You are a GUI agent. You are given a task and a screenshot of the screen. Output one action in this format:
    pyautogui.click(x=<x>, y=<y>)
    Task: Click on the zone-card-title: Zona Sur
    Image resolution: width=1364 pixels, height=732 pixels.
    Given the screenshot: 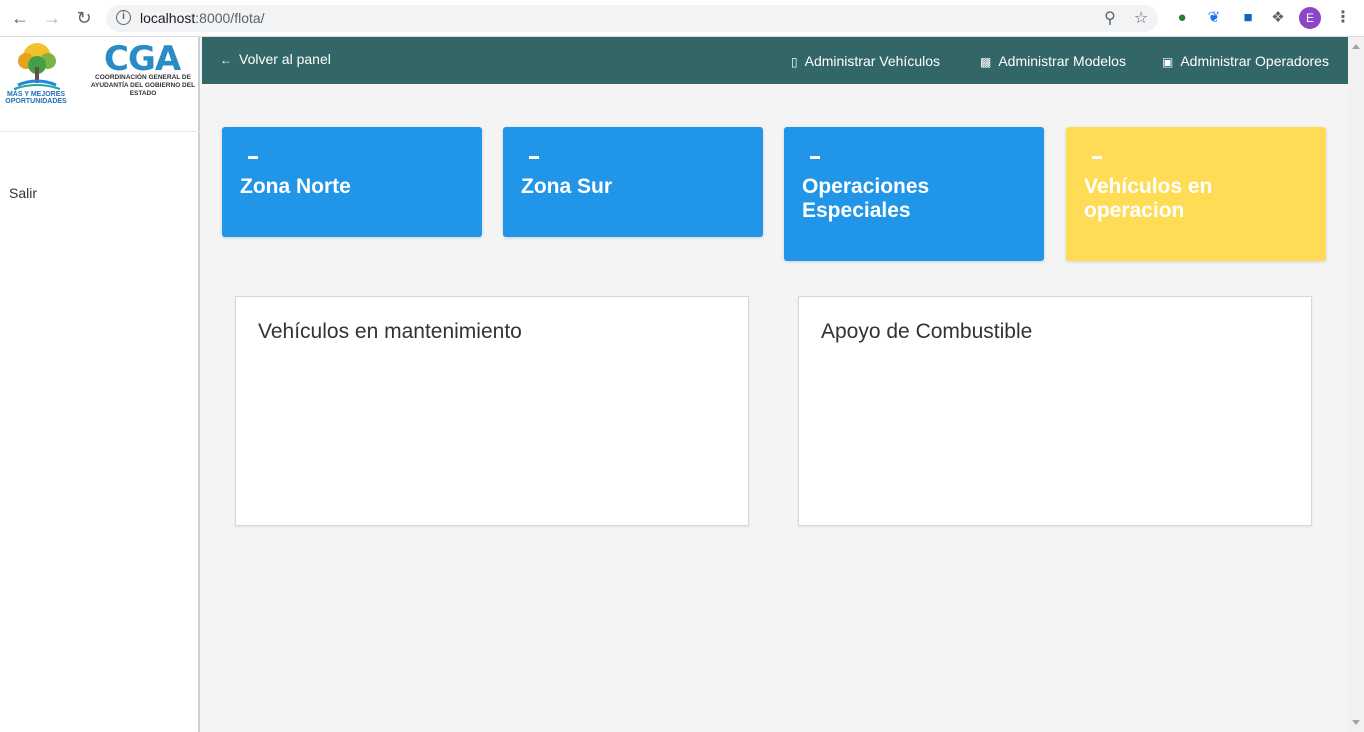 What is the action you would take?
    pyautogui.click(x=567, y=186)
    